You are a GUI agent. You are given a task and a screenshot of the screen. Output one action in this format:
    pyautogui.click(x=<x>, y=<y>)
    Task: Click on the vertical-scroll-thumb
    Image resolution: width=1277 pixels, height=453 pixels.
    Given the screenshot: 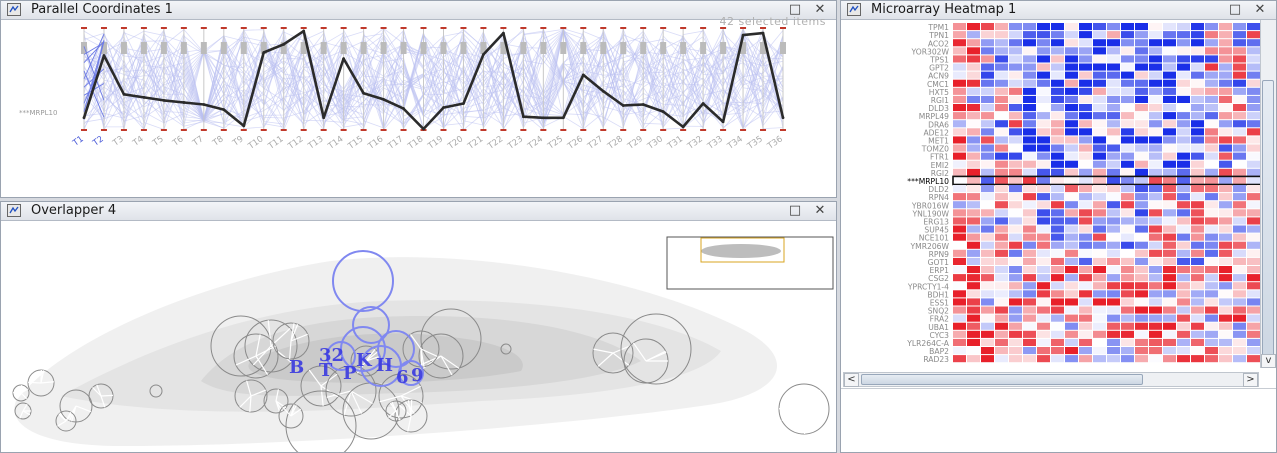 What is the action you would take?
    pyautogui.click(x=1268, y=219)
    